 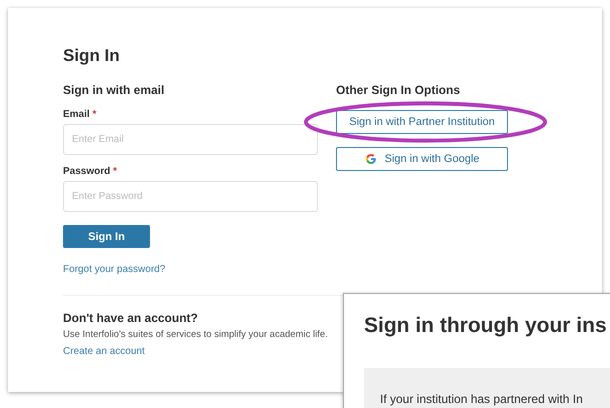 What do you see at coordinates (104, 351) in the screenshot?
I see `create-account-link: Create an account` at bounding box center [104, 351].